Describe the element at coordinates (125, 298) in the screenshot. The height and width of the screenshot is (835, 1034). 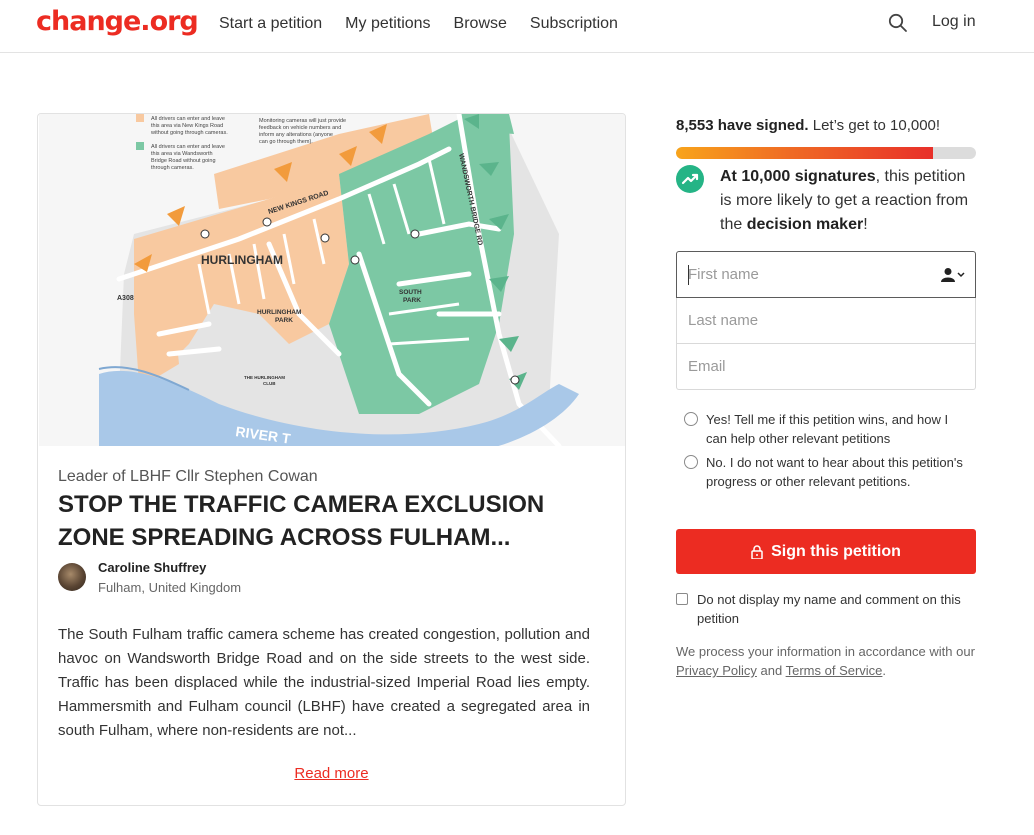
I see `svg-text: A308` at that location.